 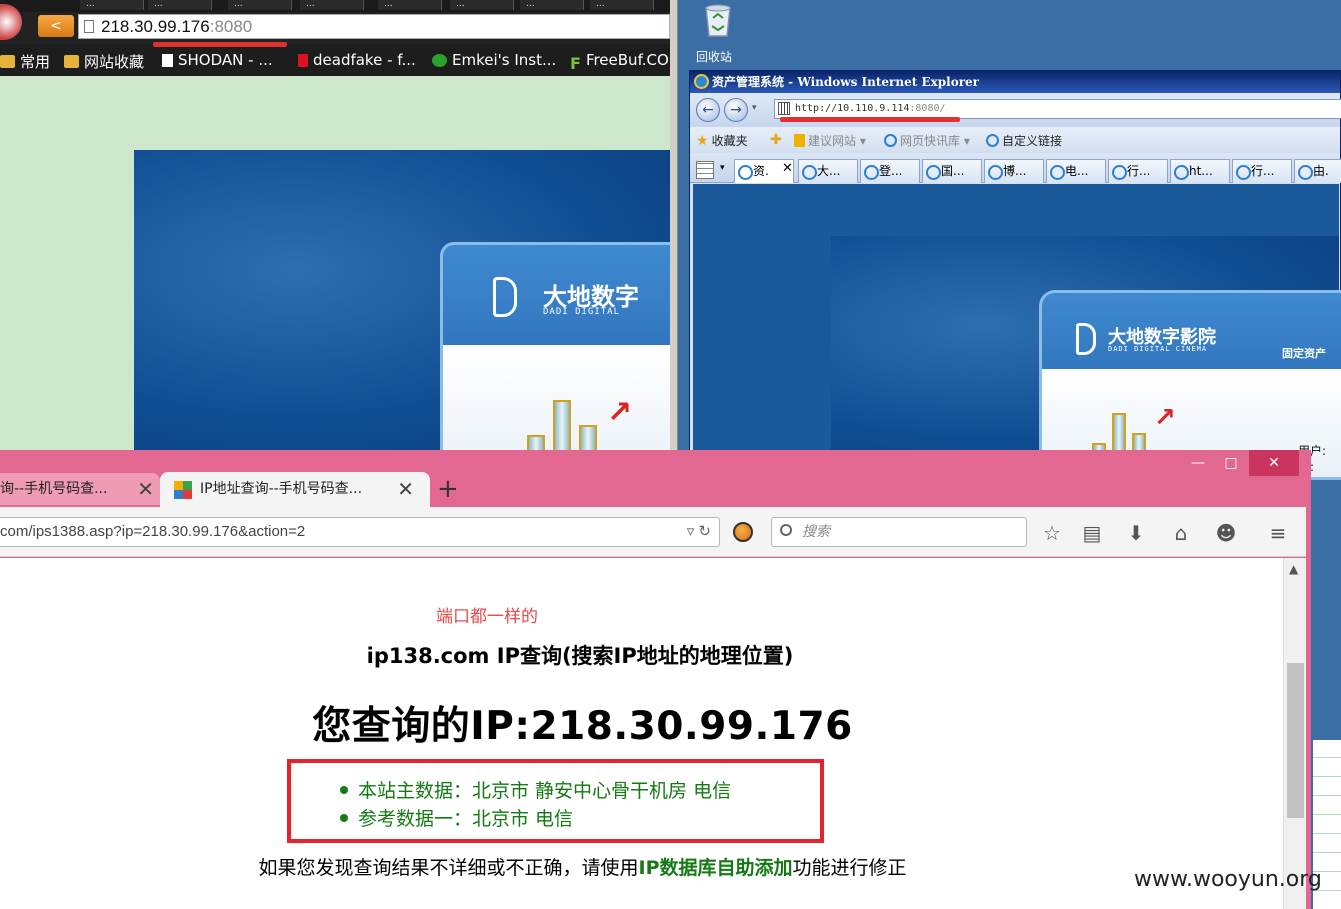 I want to click on recycle-bin-label: 回收站, so click(x=714, y=57).